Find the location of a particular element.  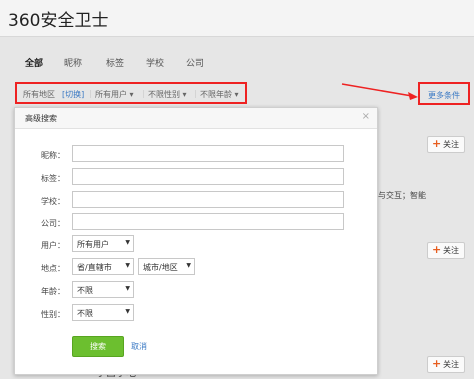

dialog-header: 高级搜索 × is located at coordinates (196, 118).